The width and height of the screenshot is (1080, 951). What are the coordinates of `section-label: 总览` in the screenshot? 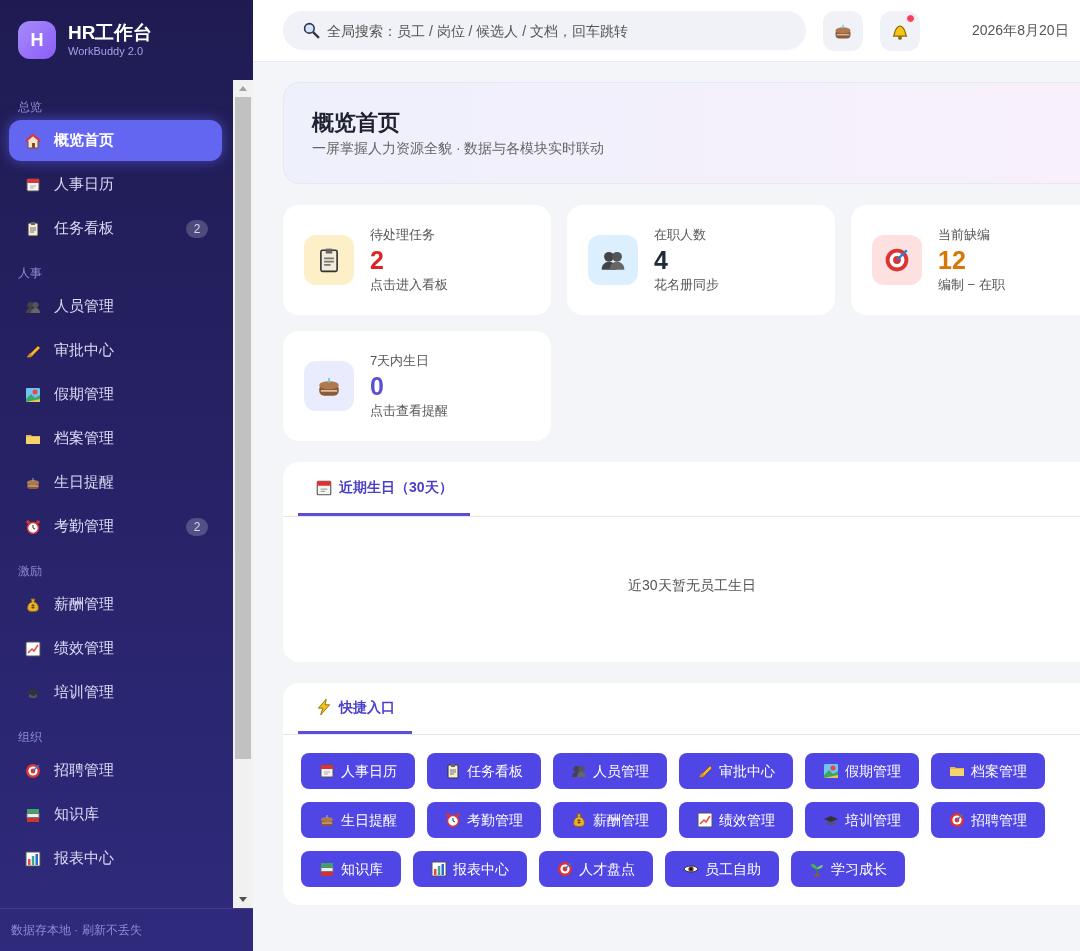 It's located at (30, 107).